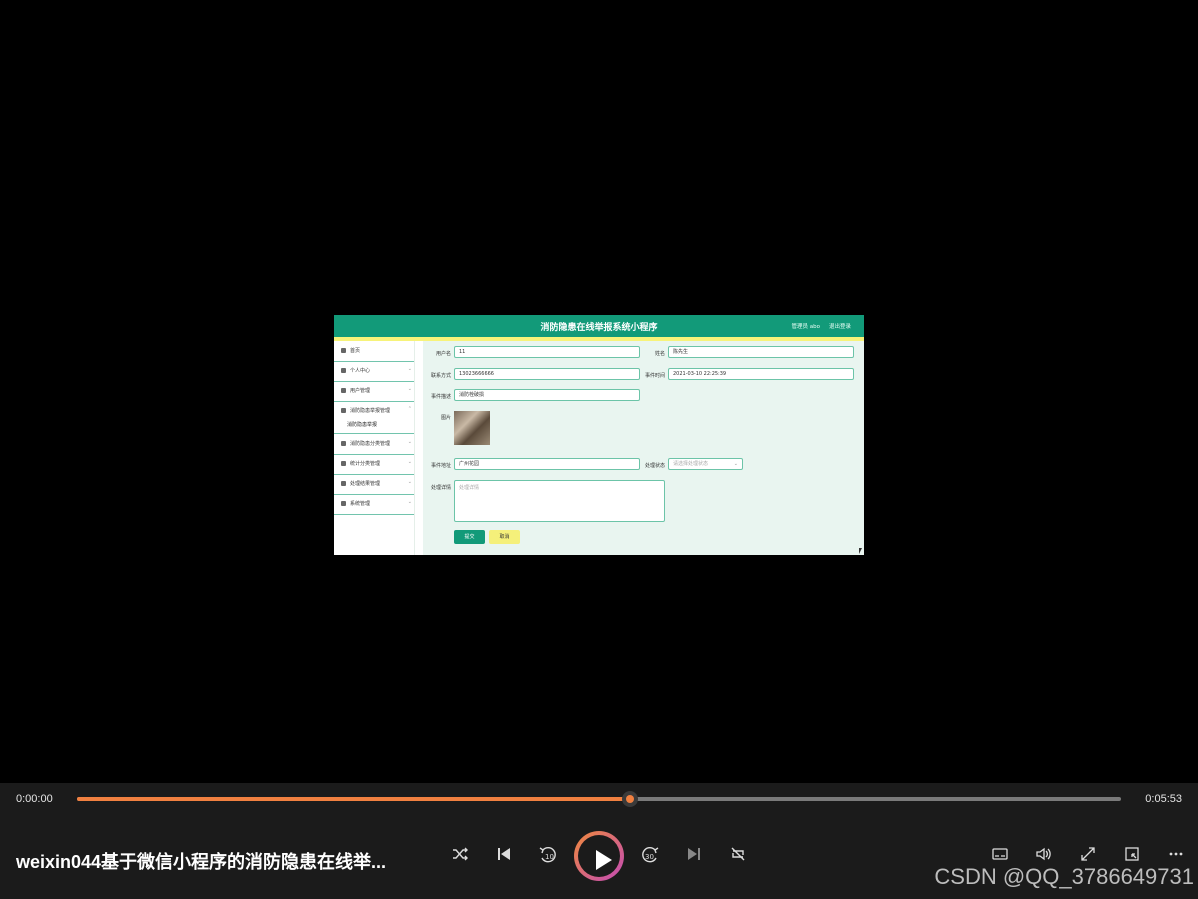 The image size is (1198, 899). What do you see at coordinates (654, 466) in the screenshot?
I see `status-label: 处理状态` at bounding box center [654, 466].